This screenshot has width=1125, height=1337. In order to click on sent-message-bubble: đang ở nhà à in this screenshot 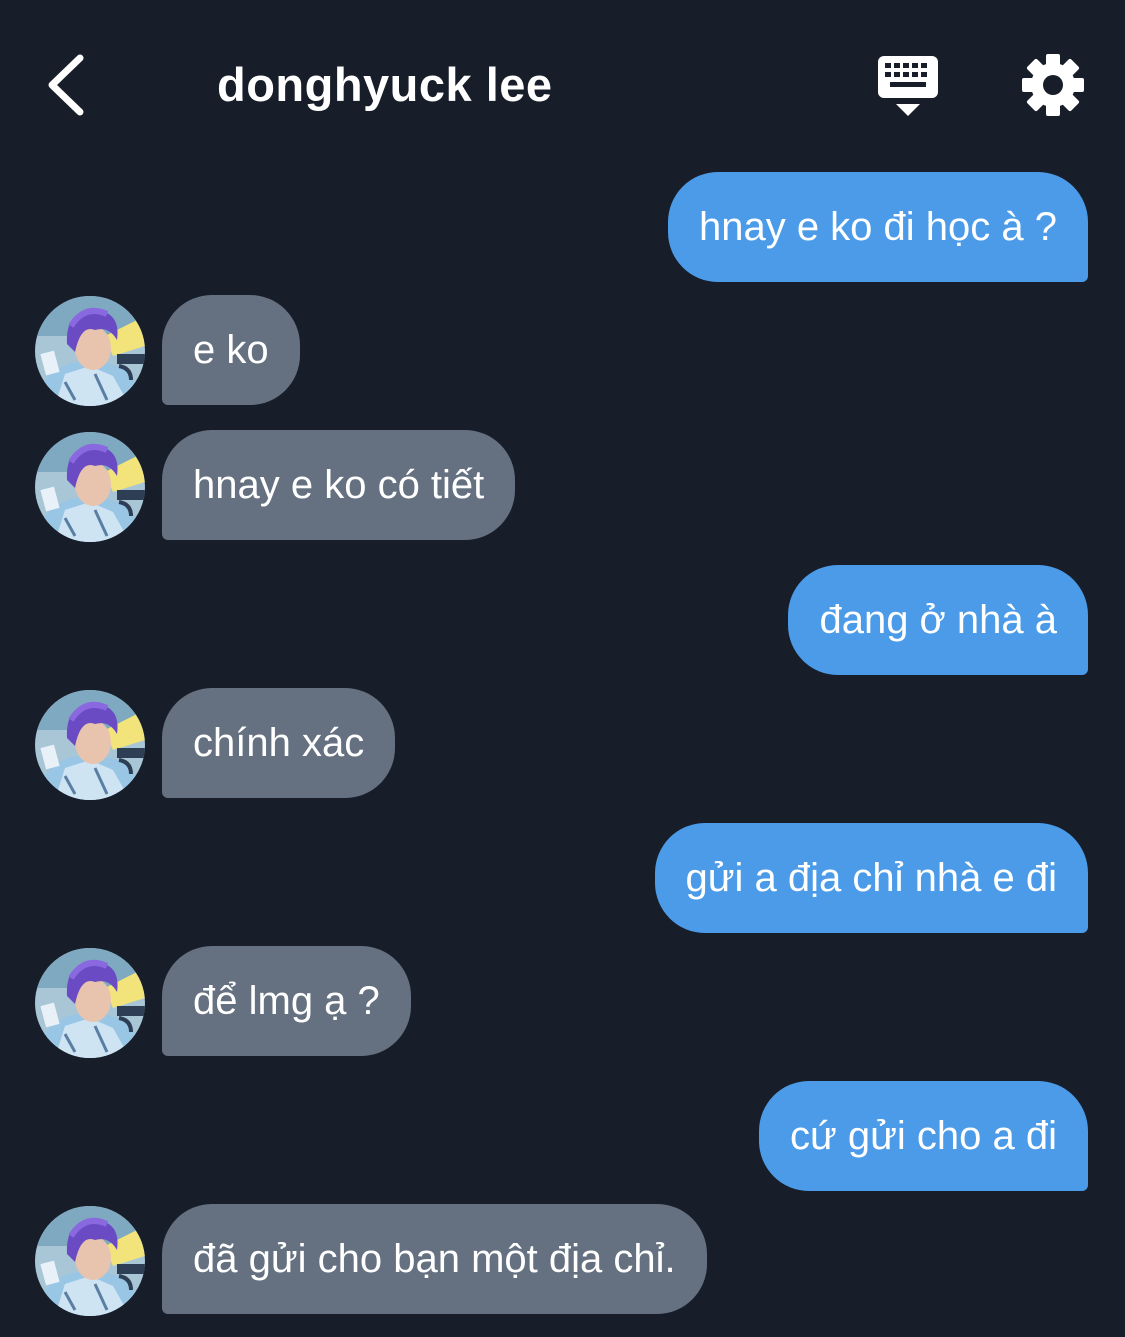, I will do `click(938, 620)`.